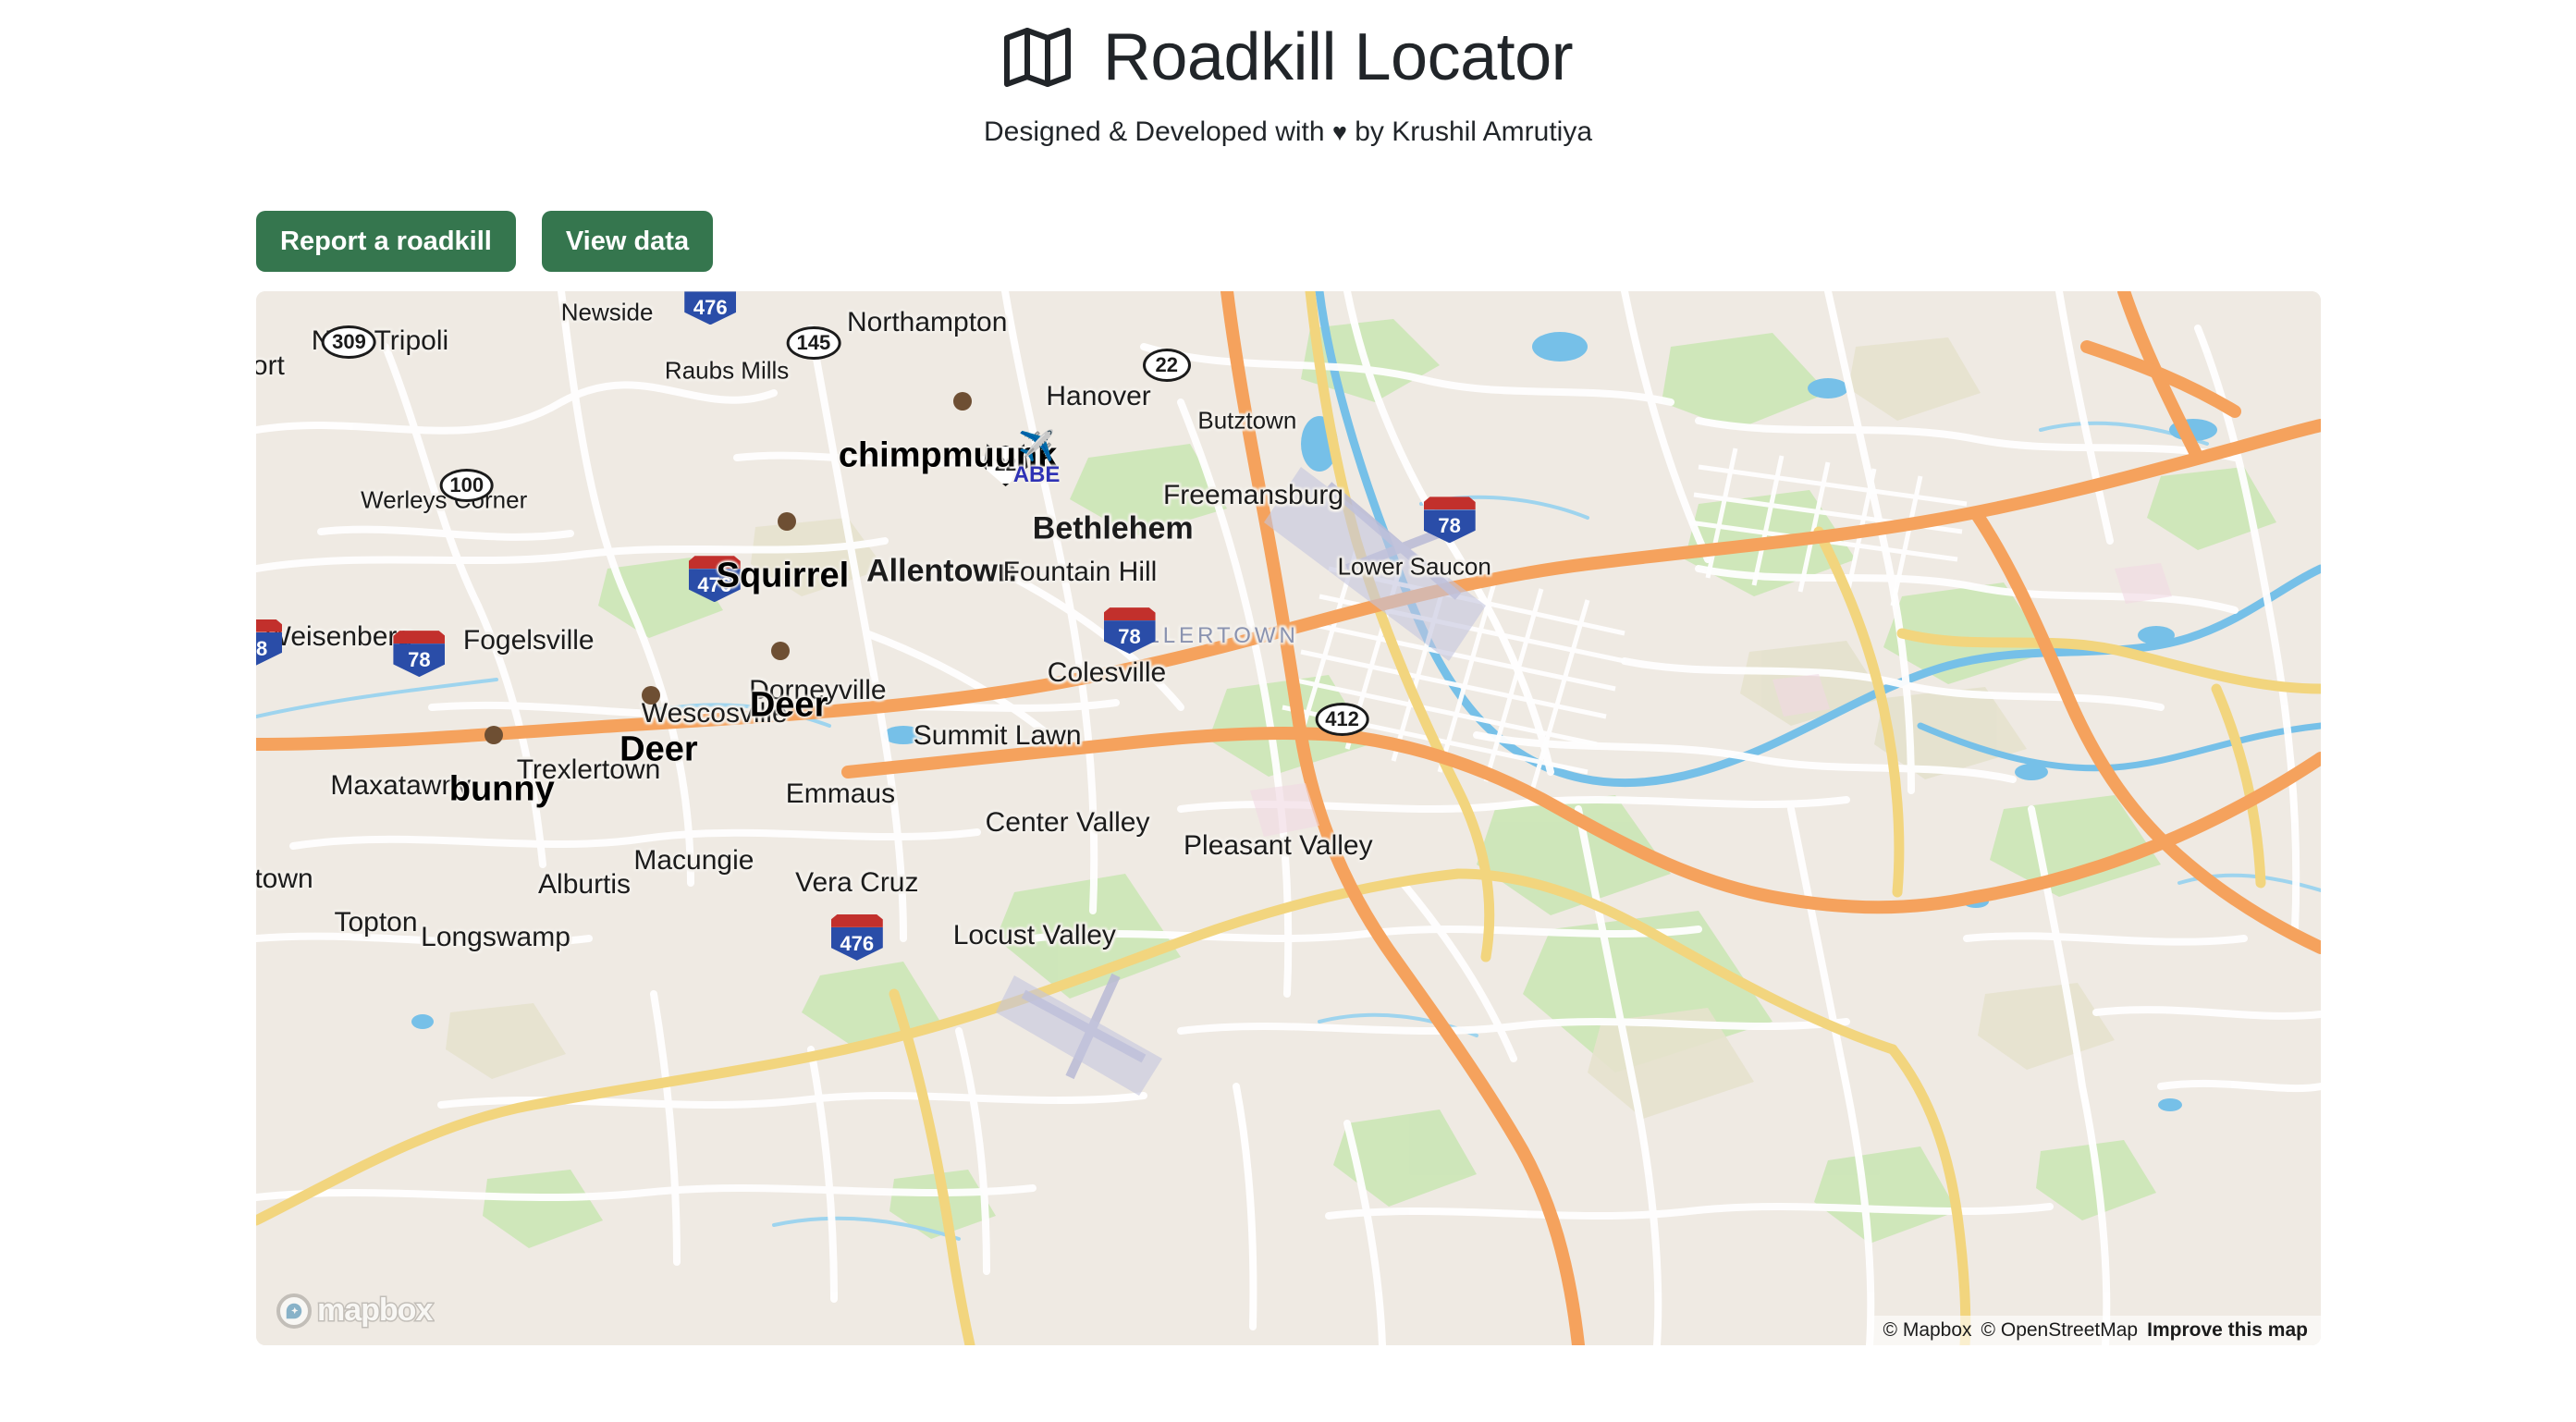 The image size is (2576, 1422). I want to click on improve-this-map-link: Improve this map, so click(2227, 1330).